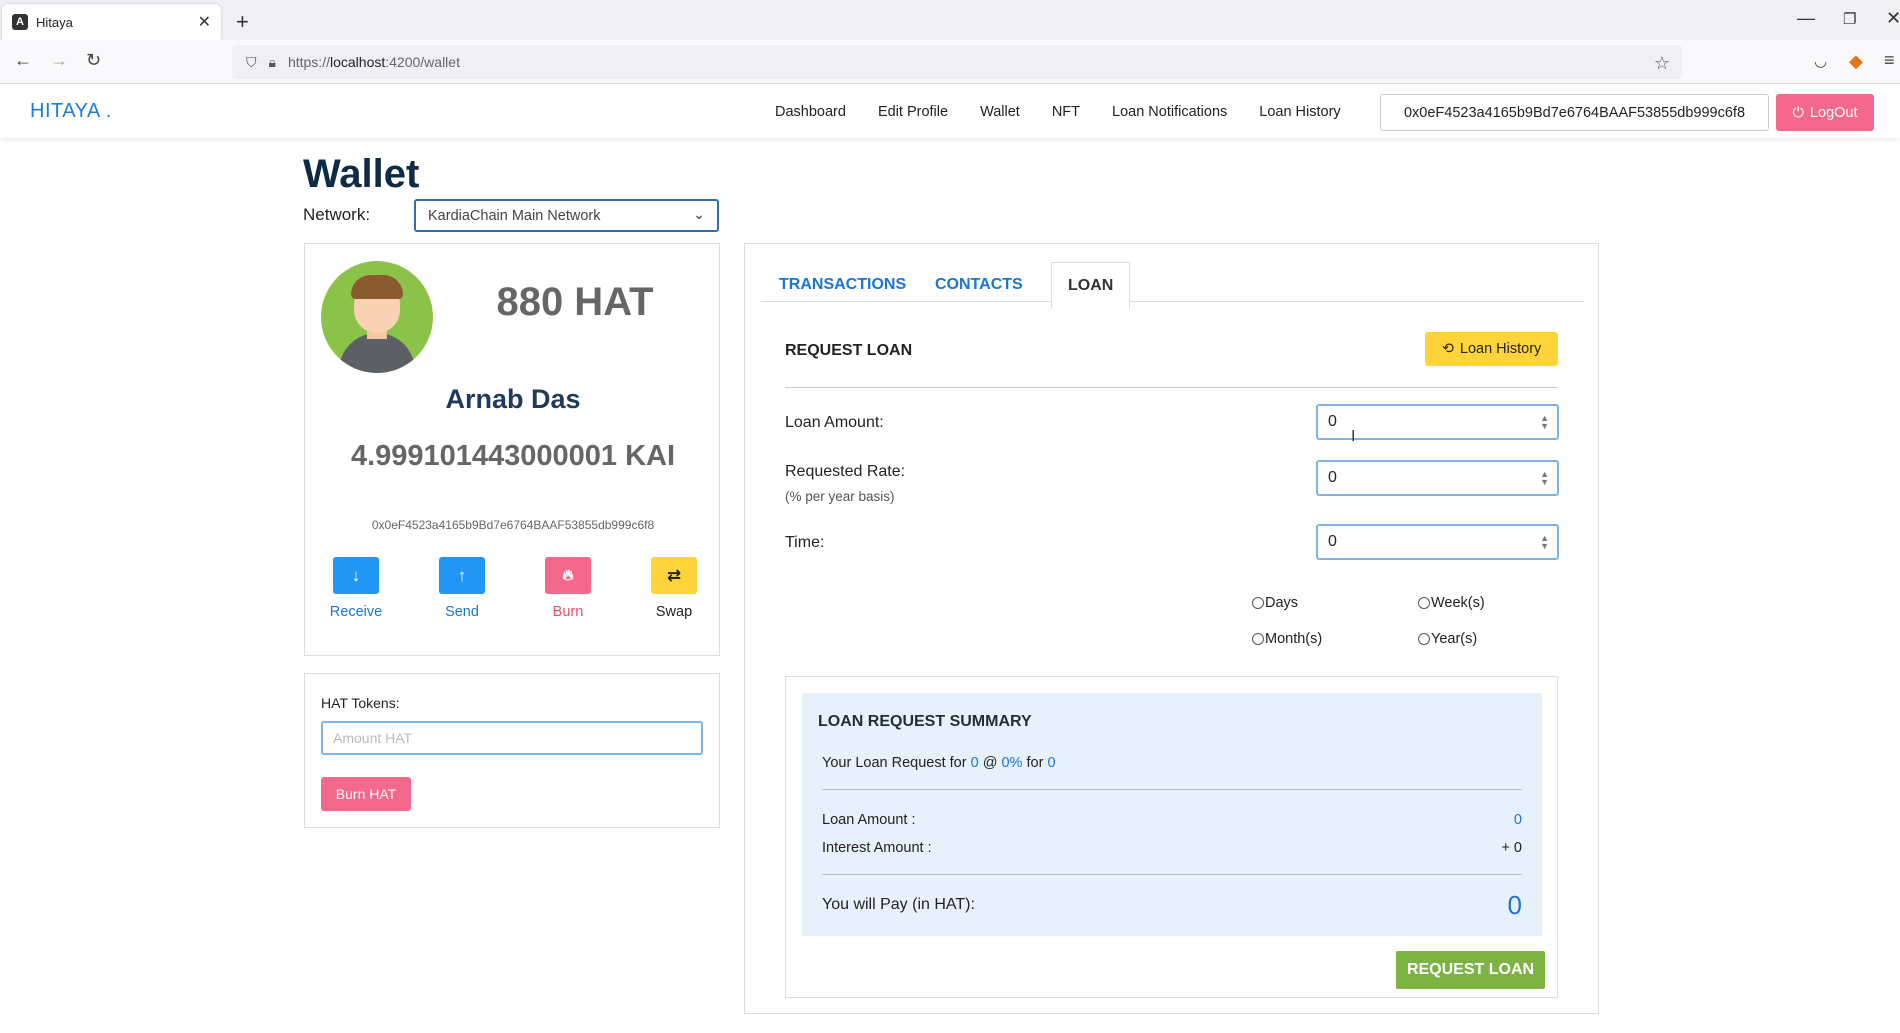 This screenshot has width=1900, height=1033. What do you see at coordinates (356, 575) in the screenshot?
I see `arrow-down-icon: ↓` at bounding box center [356, 575].